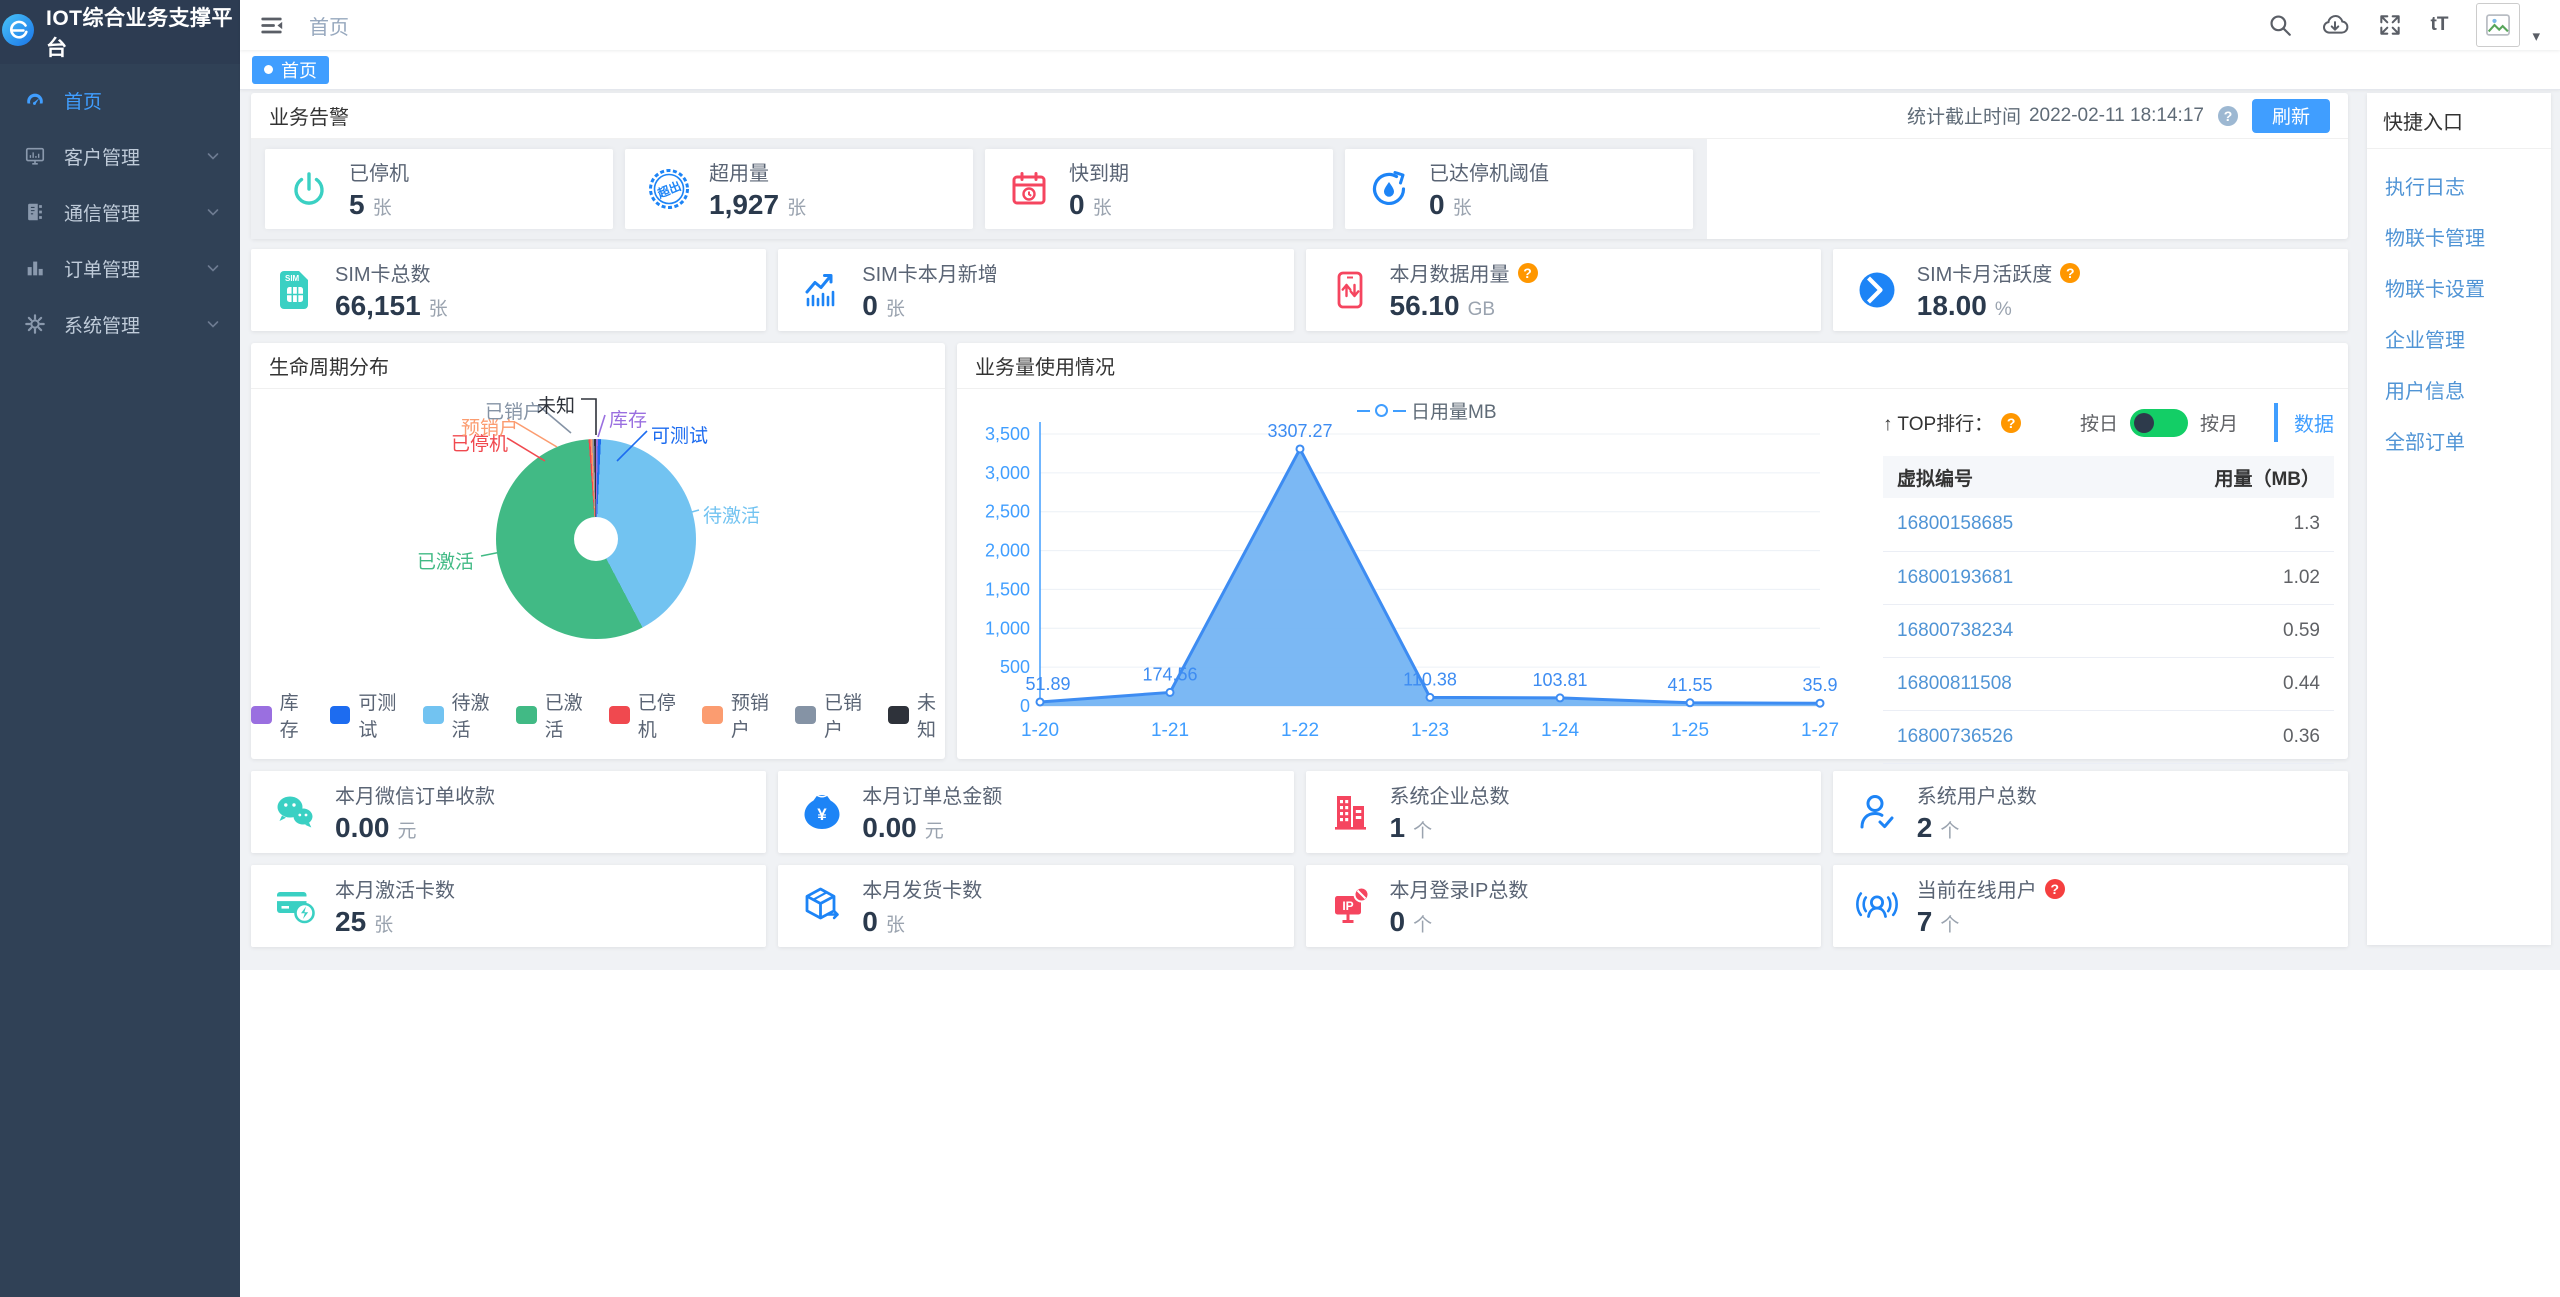  Describe the element at coordinates (934, 831) in the screenshot. I see `stat-card-unit: 元` at that location.